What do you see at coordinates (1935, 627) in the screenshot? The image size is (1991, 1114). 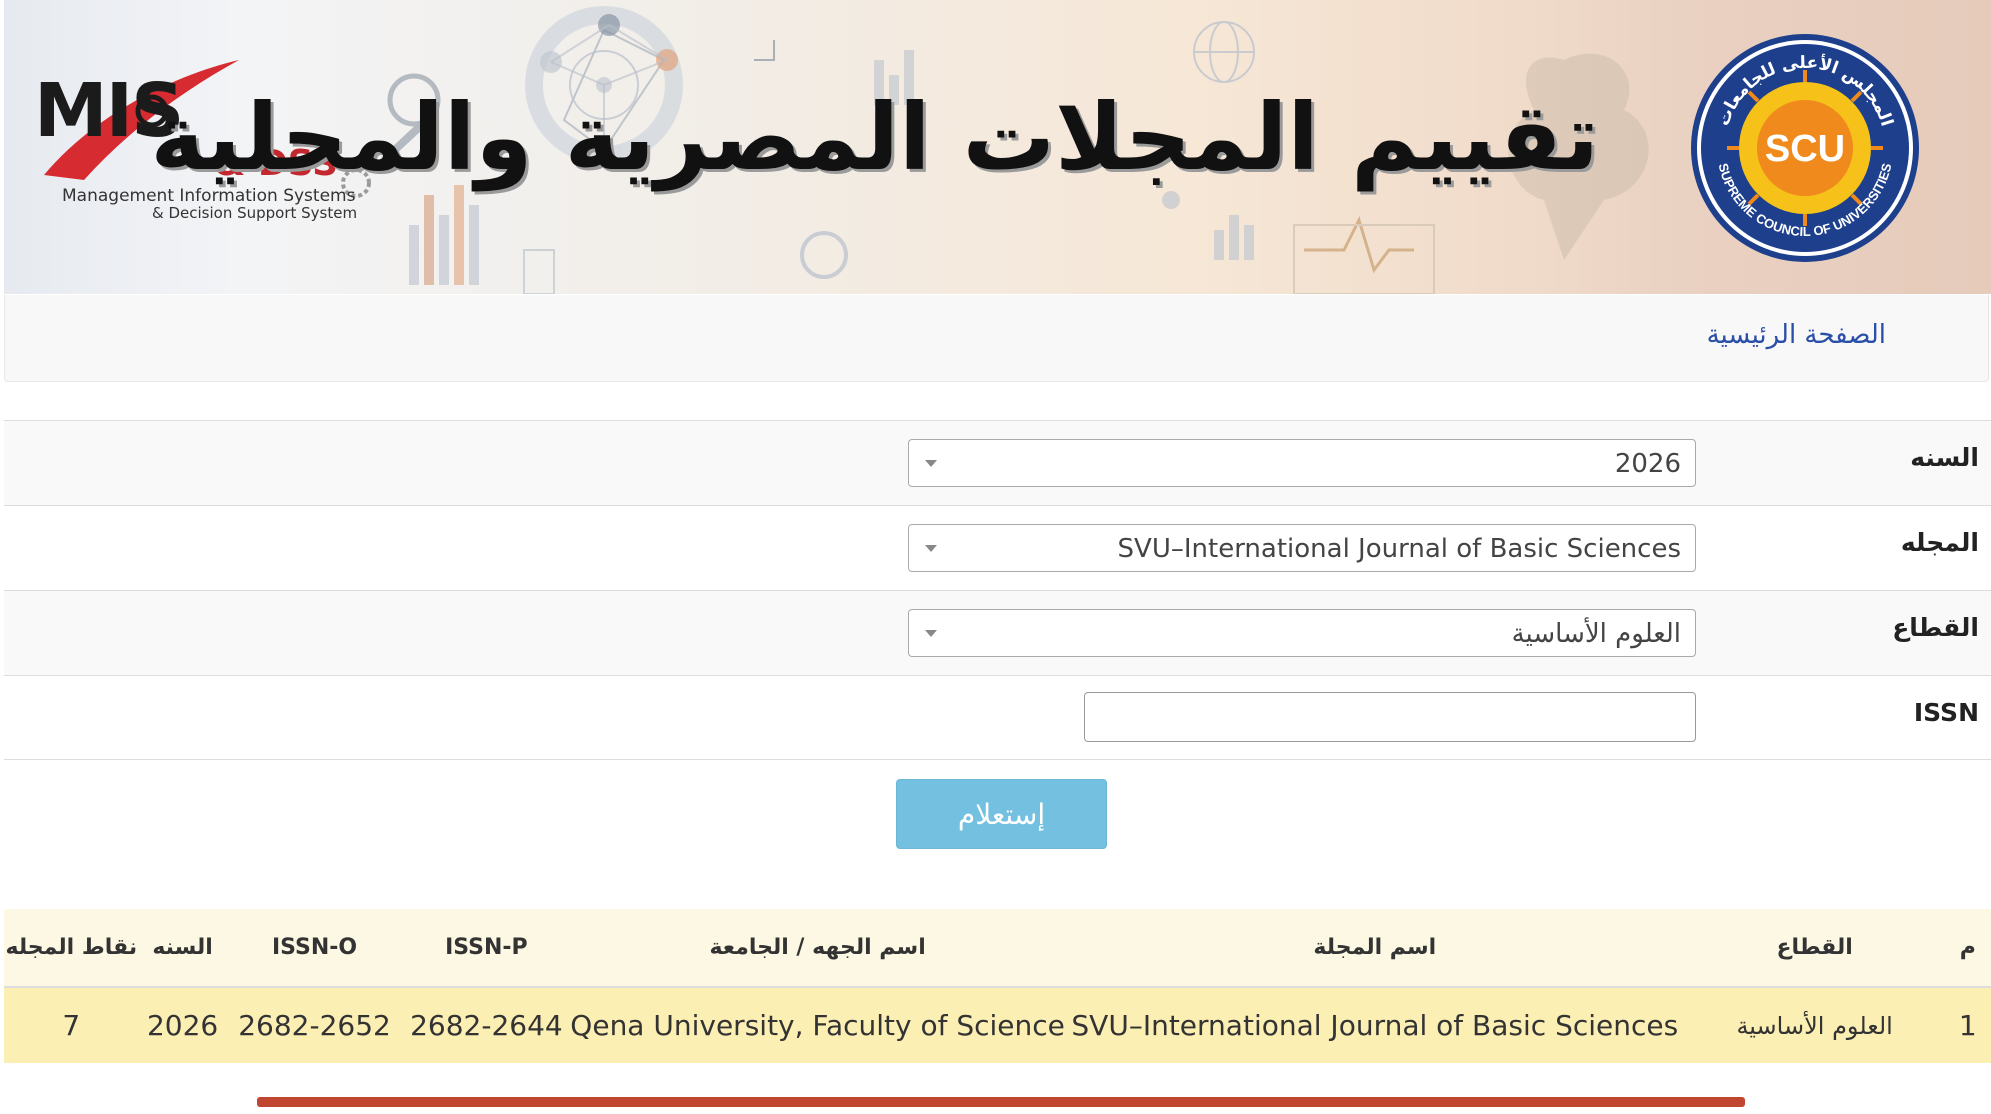 I see `sector-label: القطاع` at bounding box center [1935, 627].